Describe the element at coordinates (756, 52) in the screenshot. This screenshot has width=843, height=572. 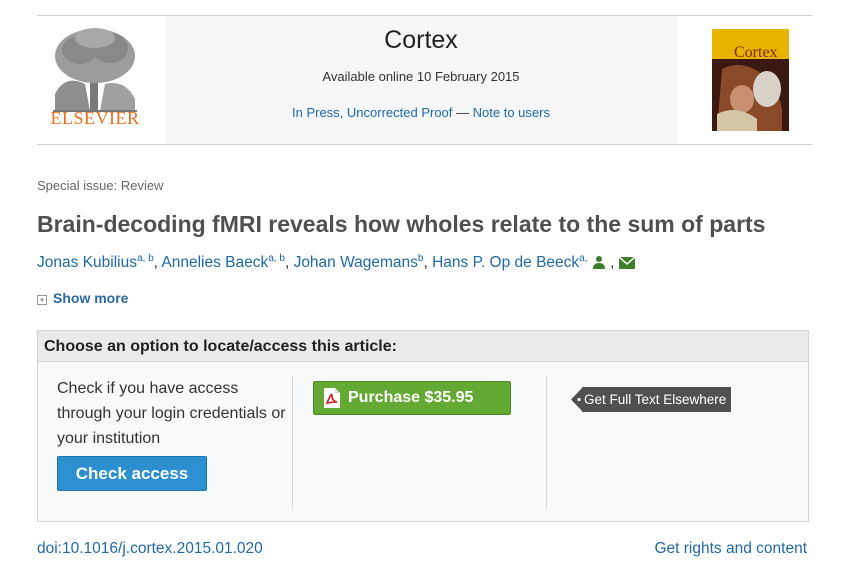
I see `cover-title: Cortex` at that location.